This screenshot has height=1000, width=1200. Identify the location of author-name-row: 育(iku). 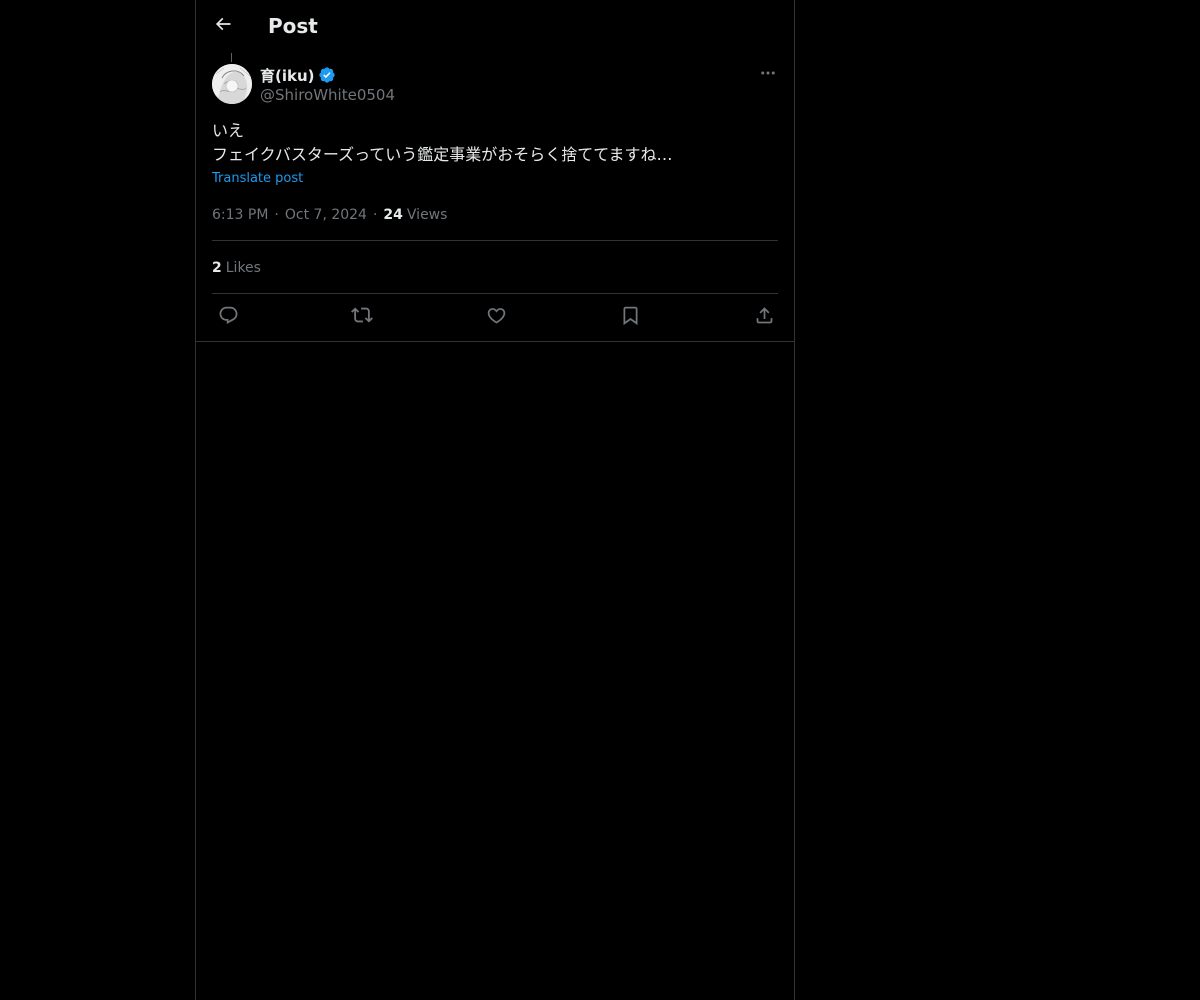
(298, 75).